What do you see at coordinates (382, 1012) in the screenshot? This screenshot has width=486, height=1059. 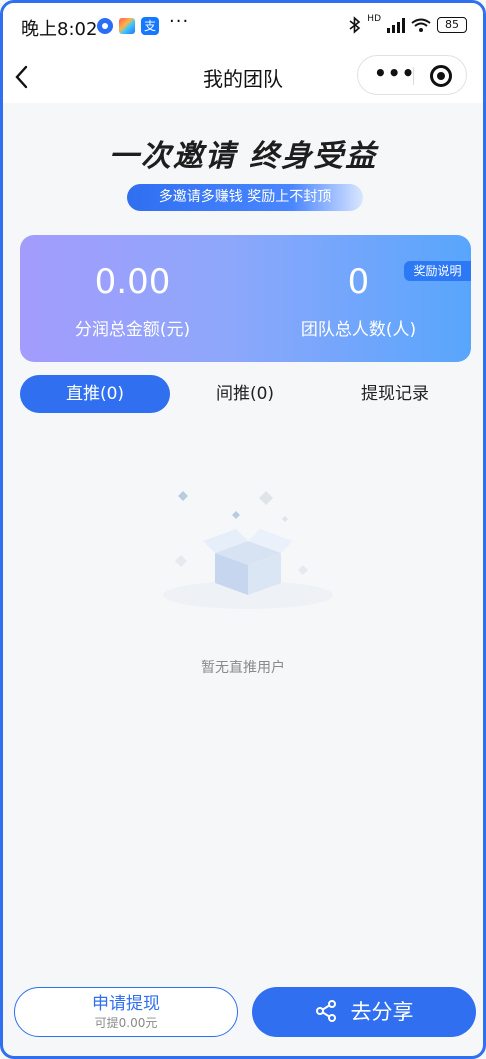 I see `share-label: 去分享` at bounding box center [382, 1012].